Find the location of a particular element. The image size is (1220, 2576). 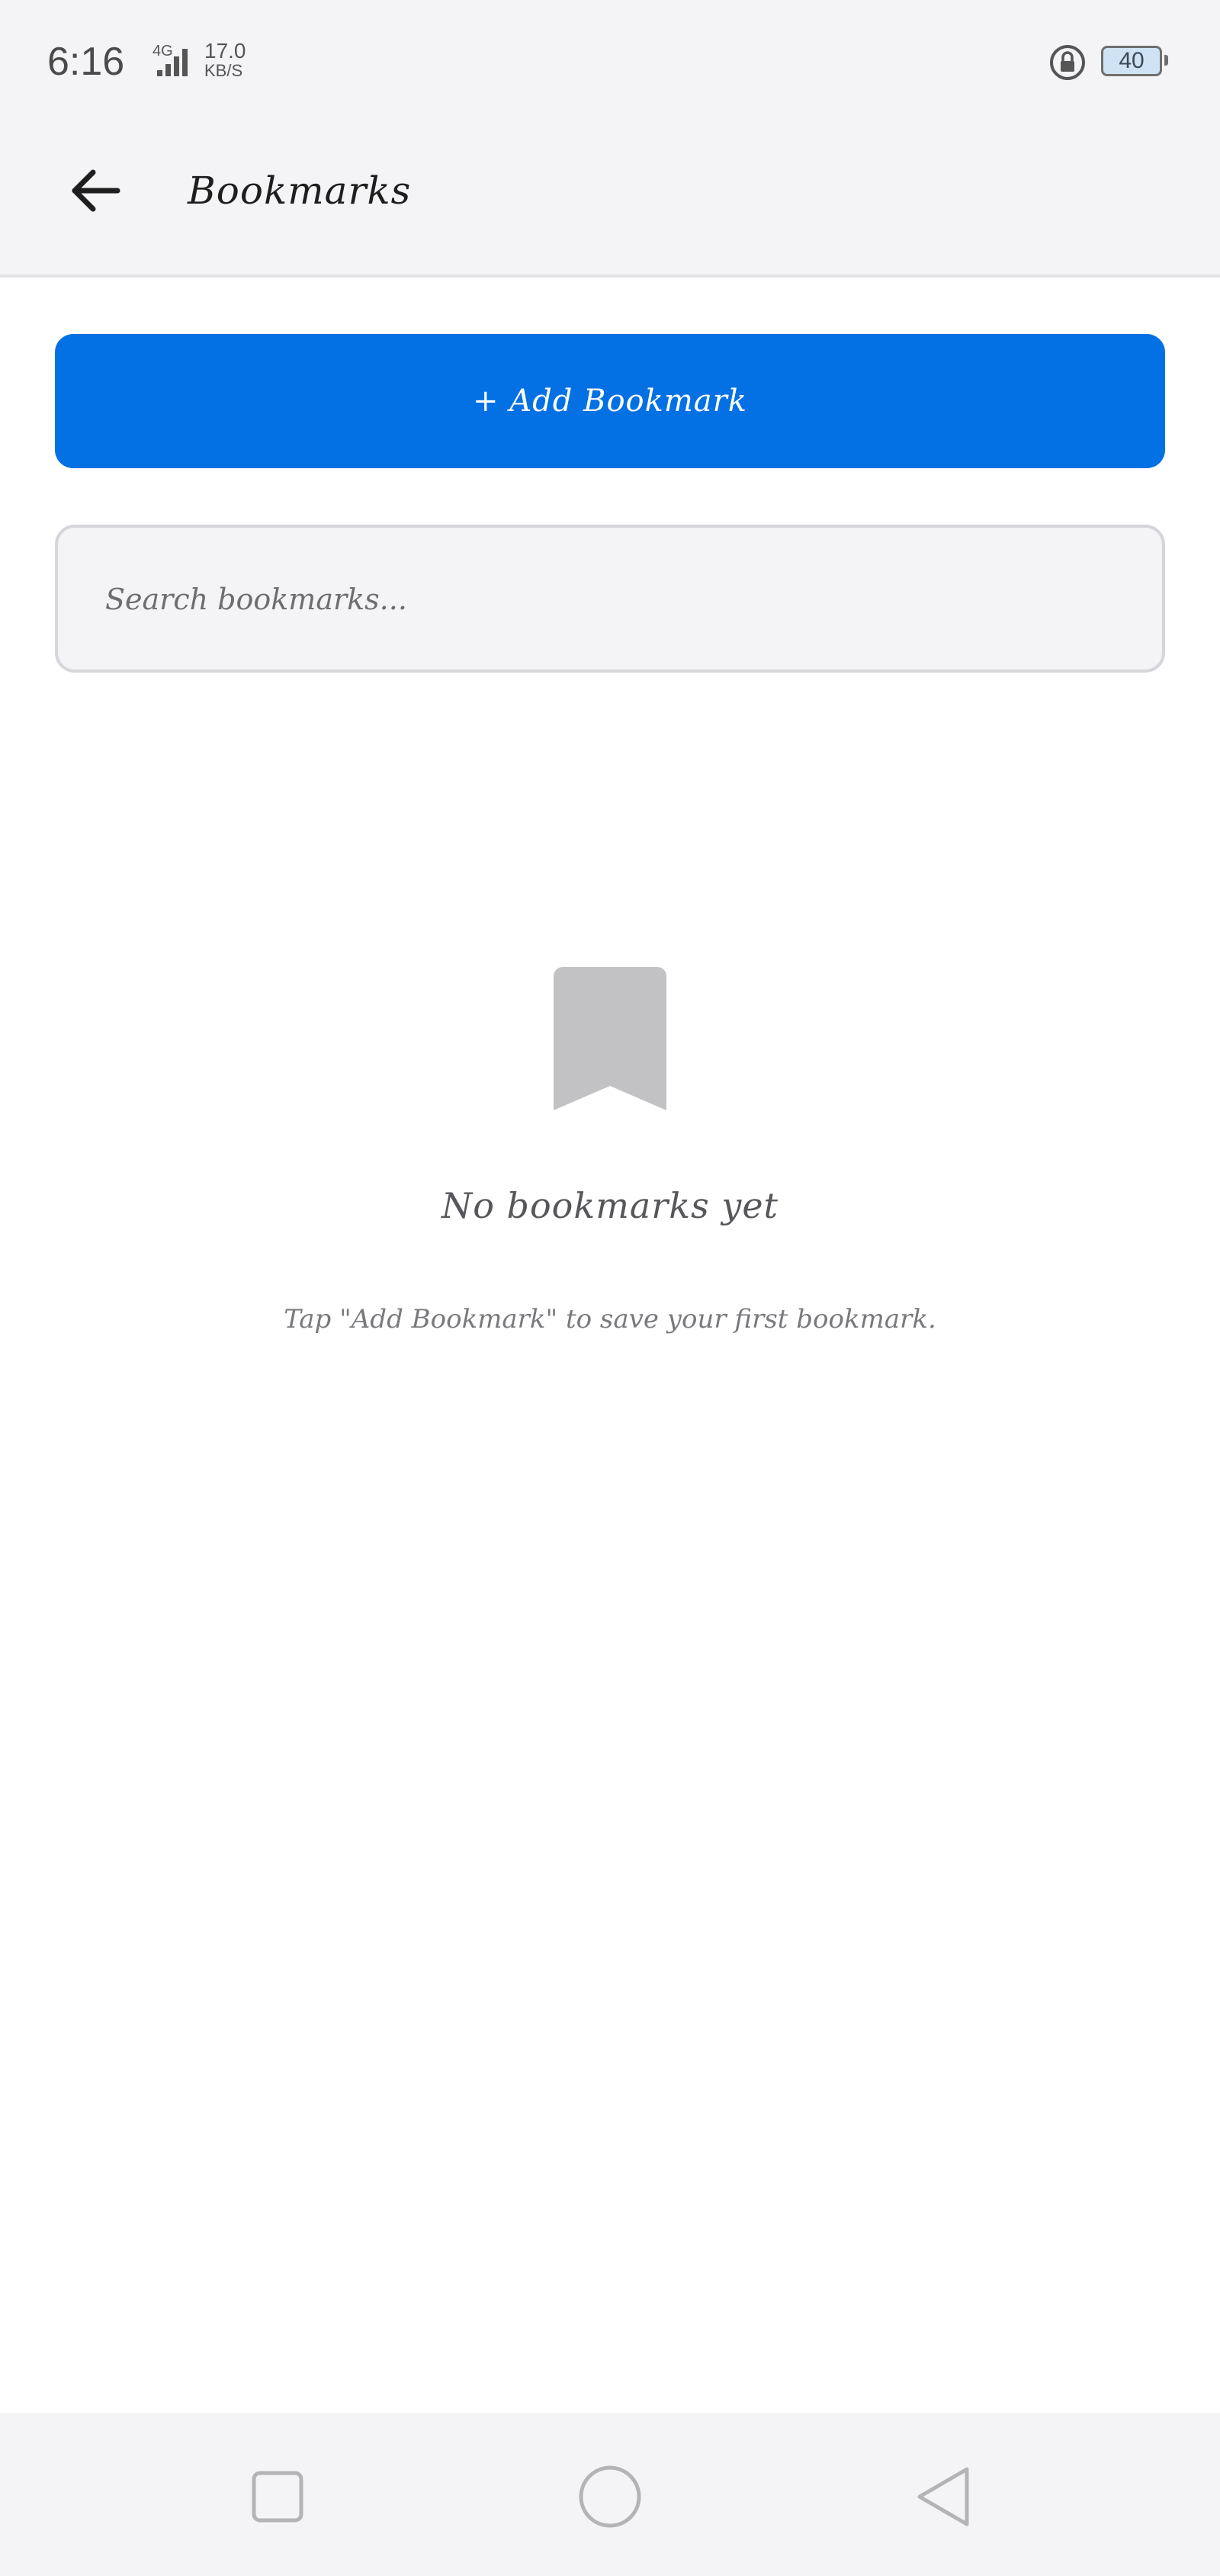

app-header: Bookmarks is located at coordinates (610, 200).